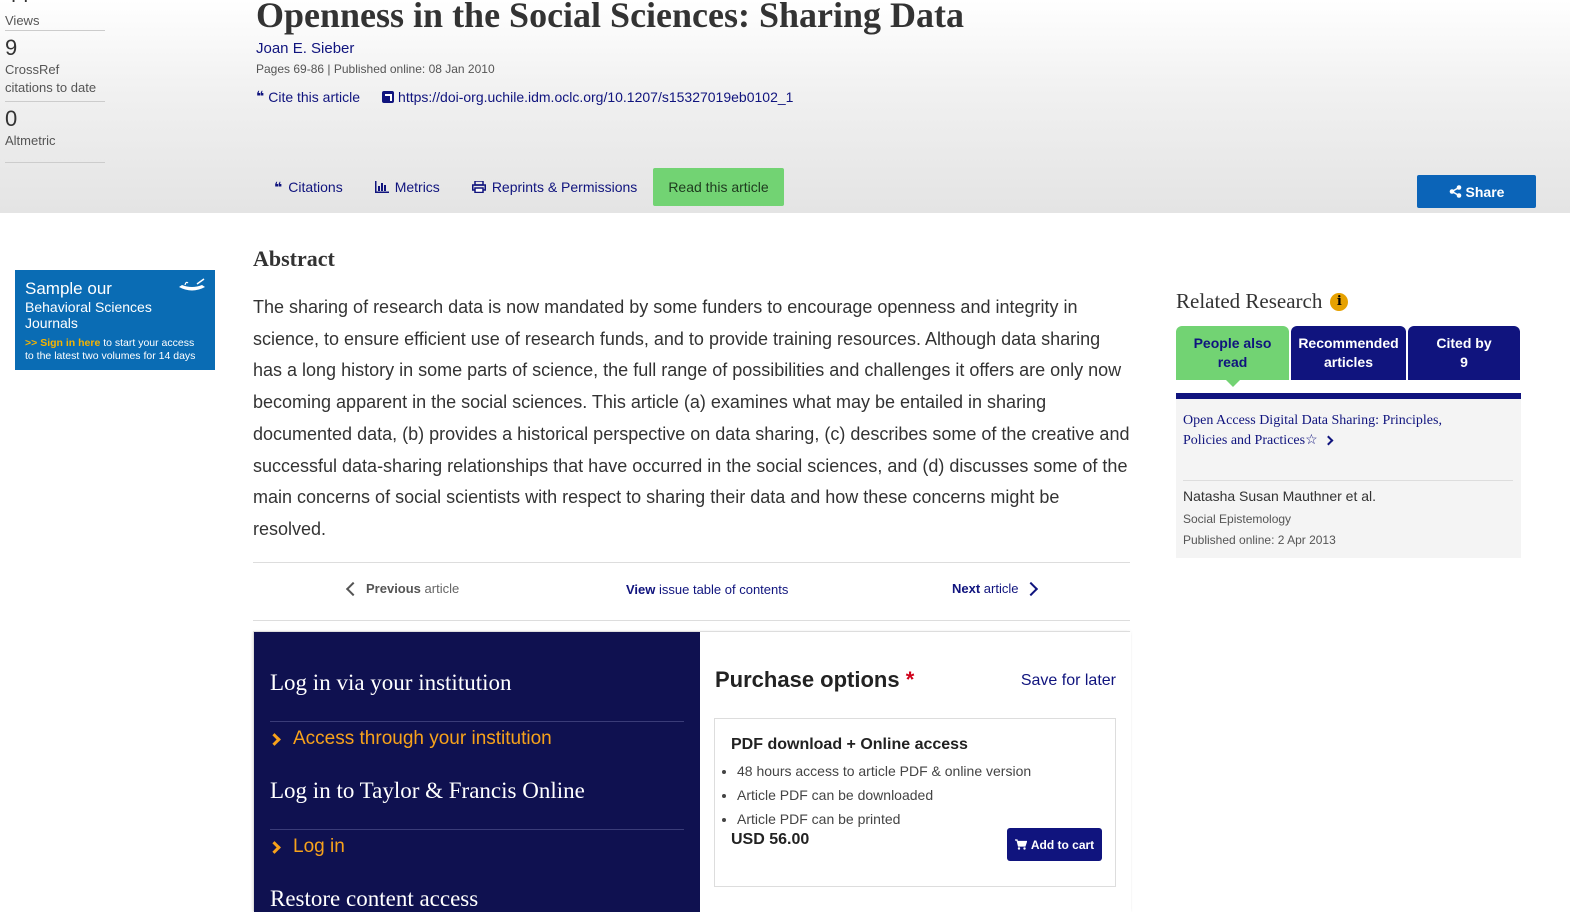 The image size is (1570, 912). Describe the element at coordinates (353, 588) in the screenshot. I see `chevron-left-icon` at that location.